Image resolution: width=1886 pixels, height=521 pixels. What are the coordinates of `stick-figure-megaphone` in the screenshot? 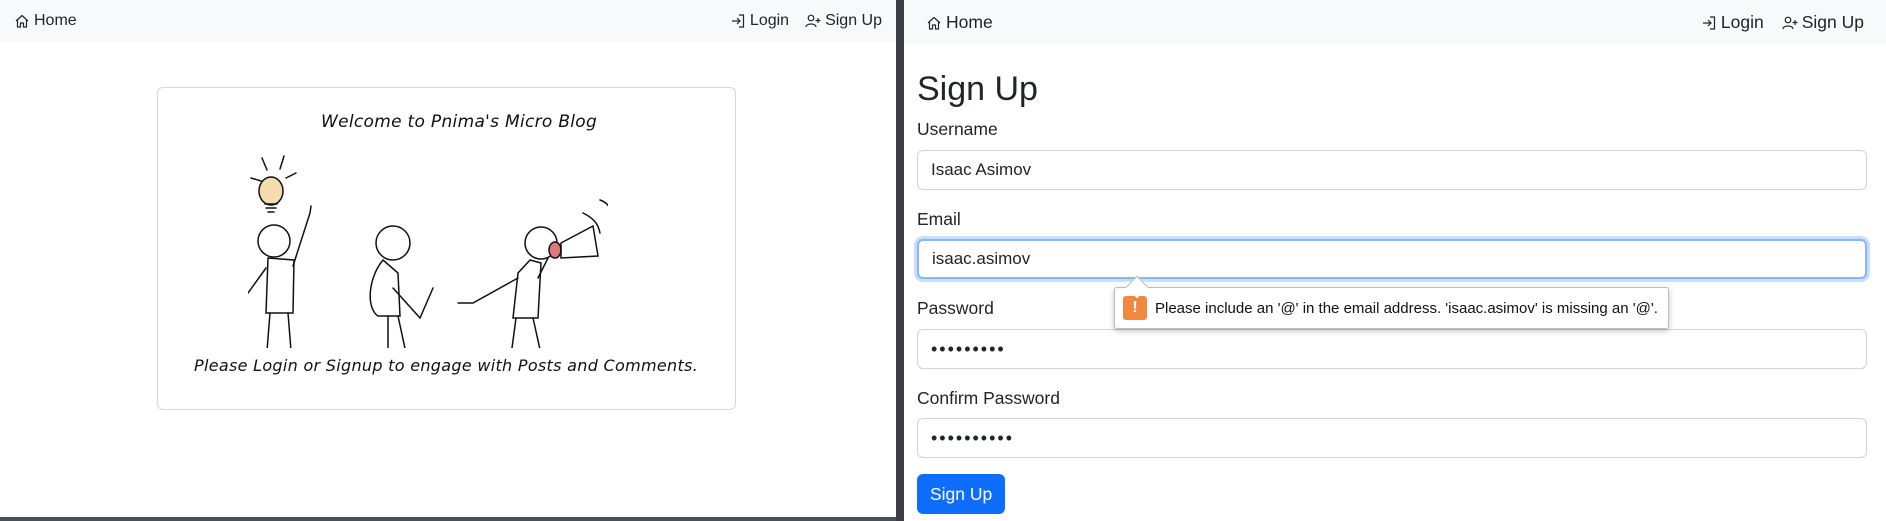 It's located at (532, 273).